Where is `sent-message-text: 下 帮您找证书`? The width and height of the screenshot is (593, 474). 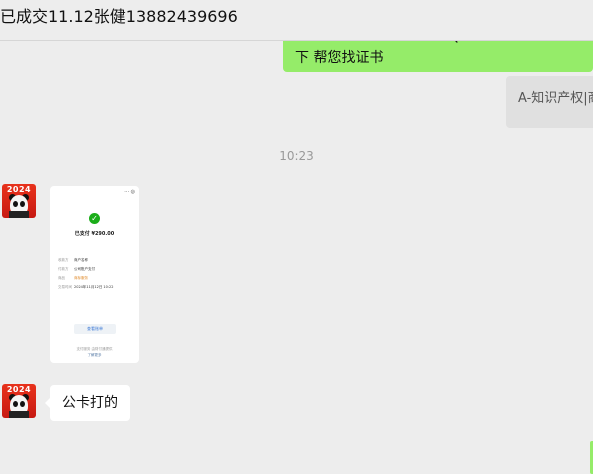 sent-message-text: 下 帮您找证书 is located at coordinates (339, 58).